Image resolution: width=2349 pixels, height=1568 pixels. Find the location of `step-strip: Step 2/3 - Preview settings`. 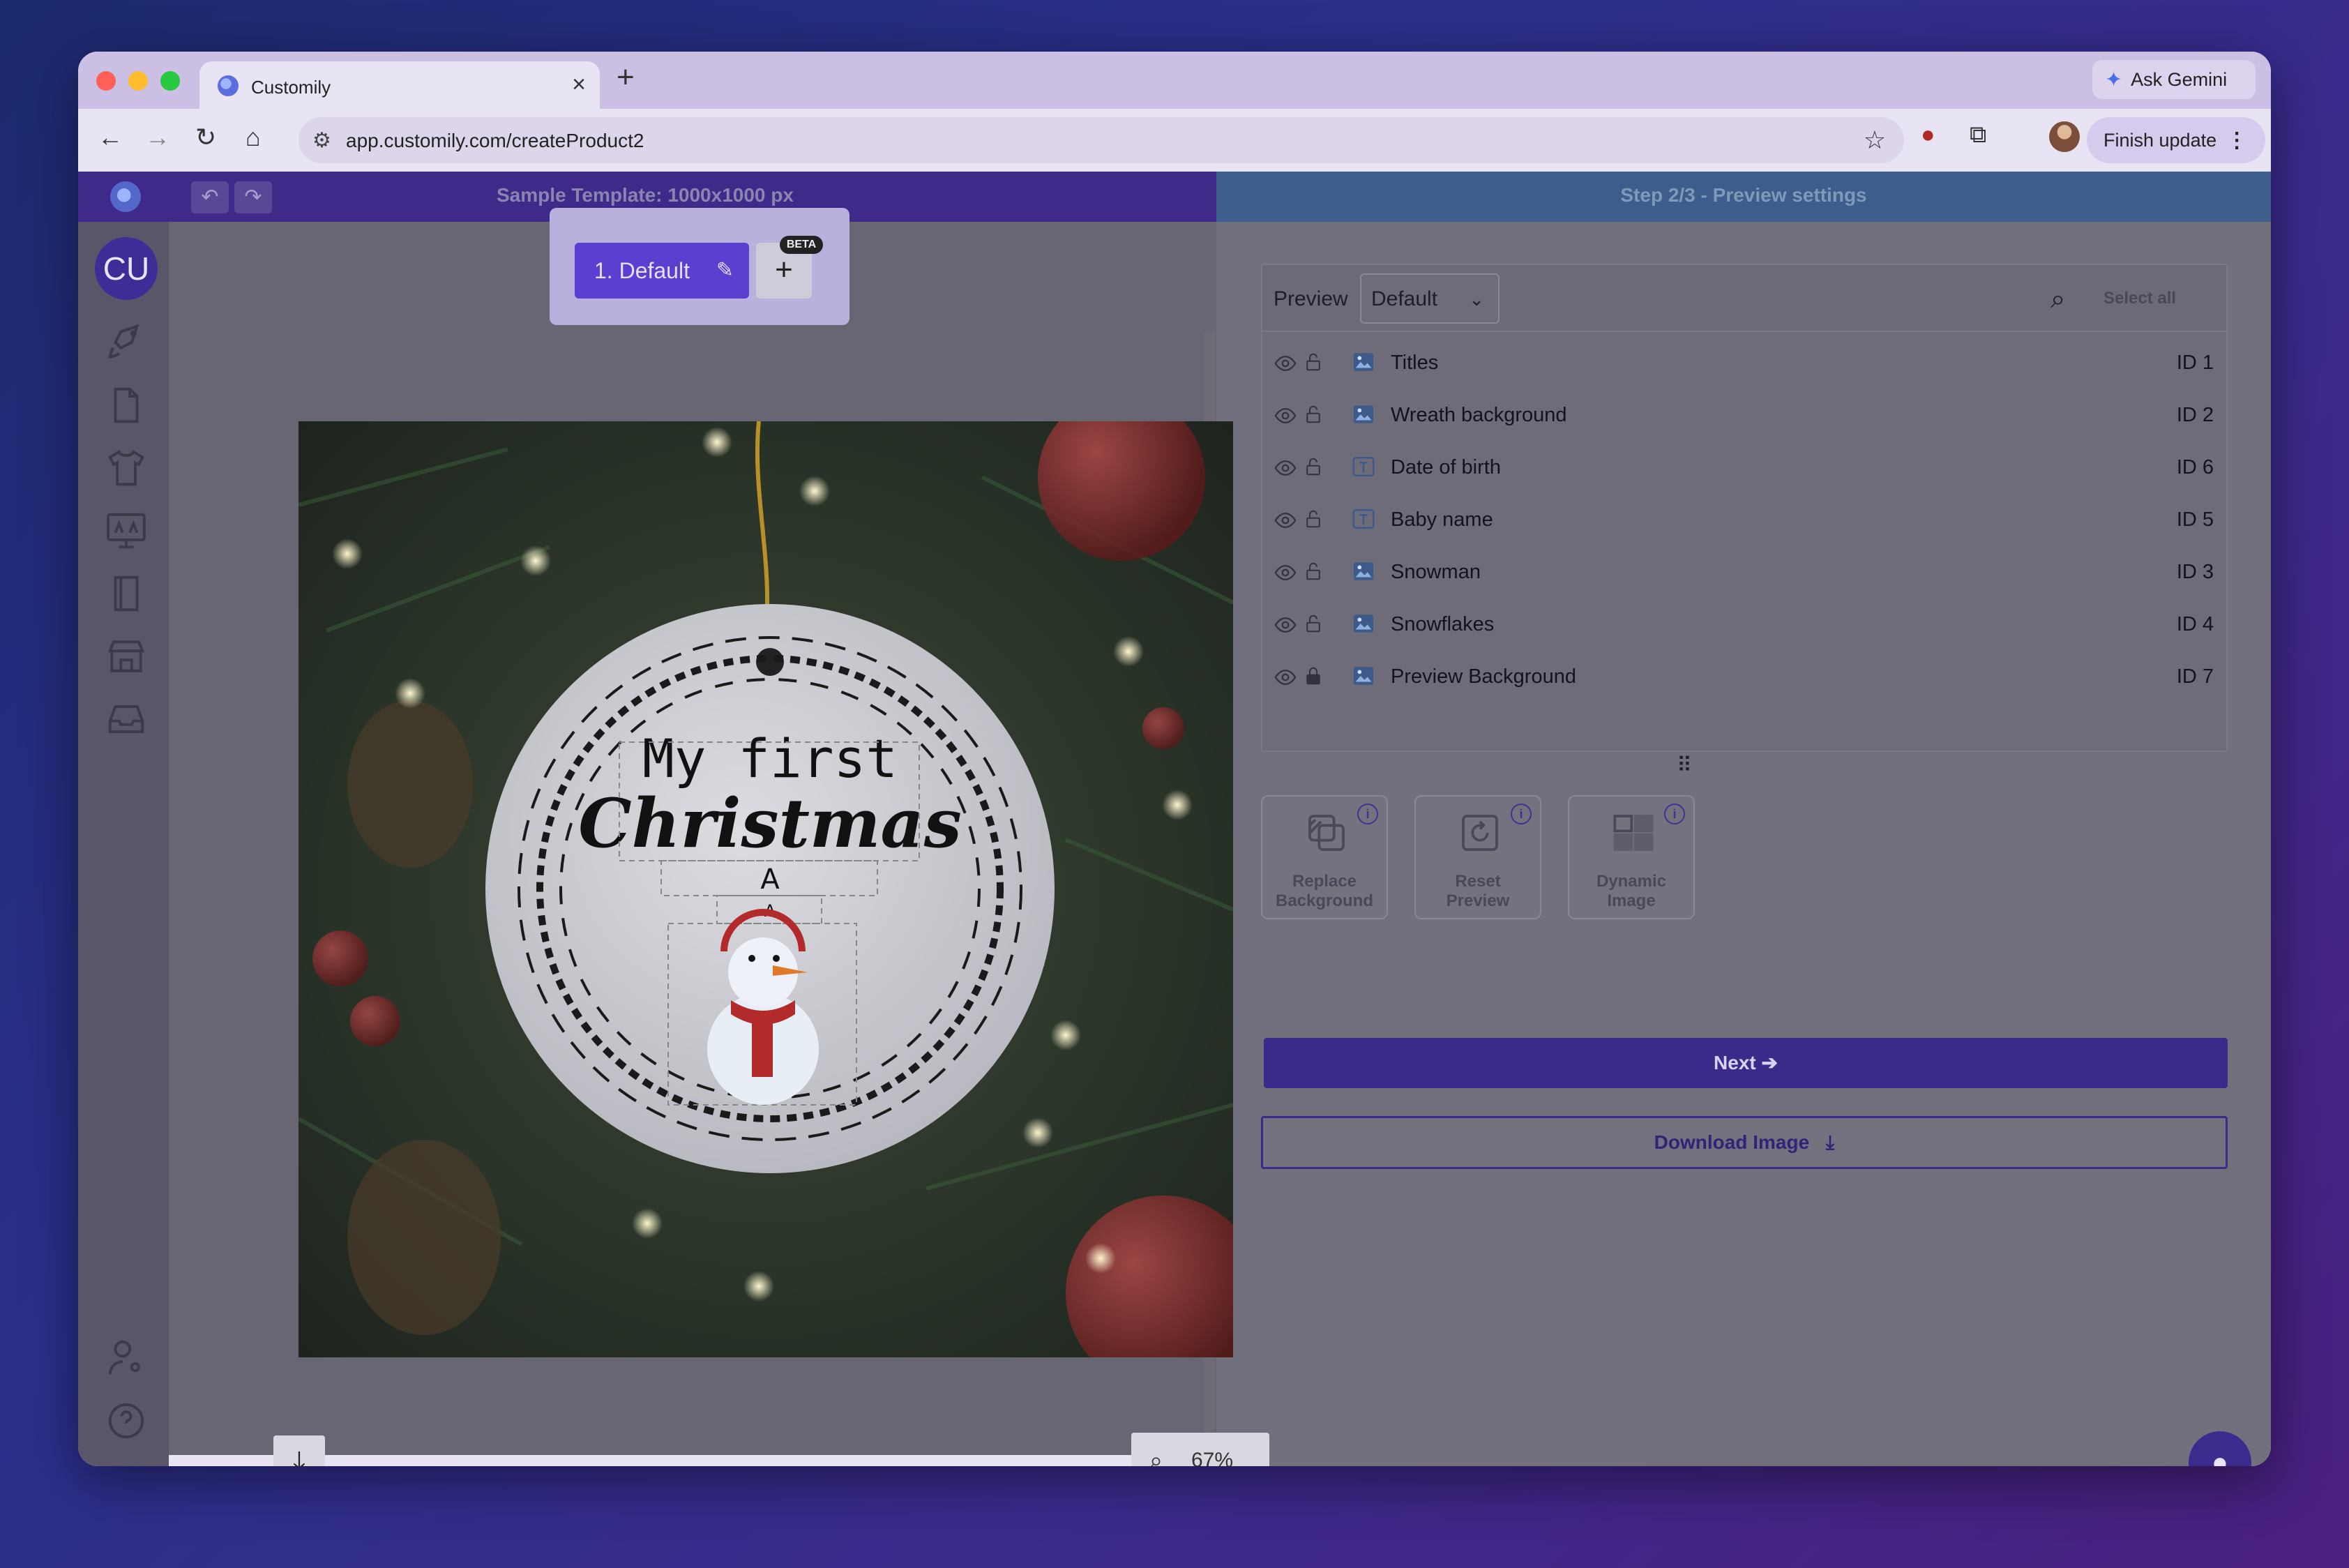

step-strip: Step 2/3 - Preview settings is located at coordinates (1744, 197).